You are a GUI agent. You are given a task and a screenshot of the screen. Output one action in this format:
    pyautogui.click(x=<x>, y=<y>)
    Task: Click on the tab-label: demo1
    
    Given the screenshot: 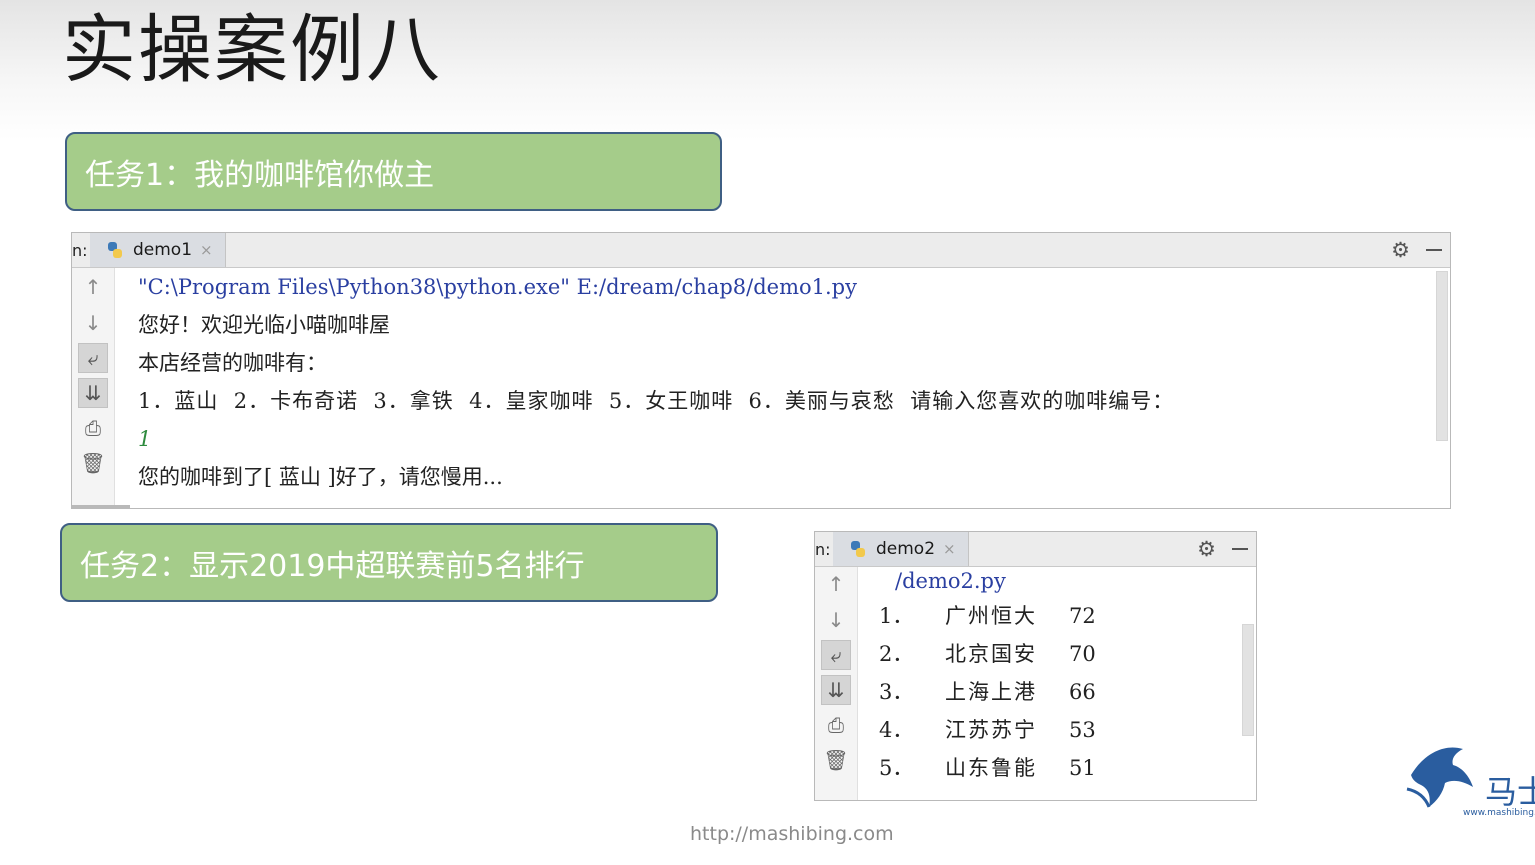 What is the action you would take?
    pyautogui.click(x=163, y=250)
    